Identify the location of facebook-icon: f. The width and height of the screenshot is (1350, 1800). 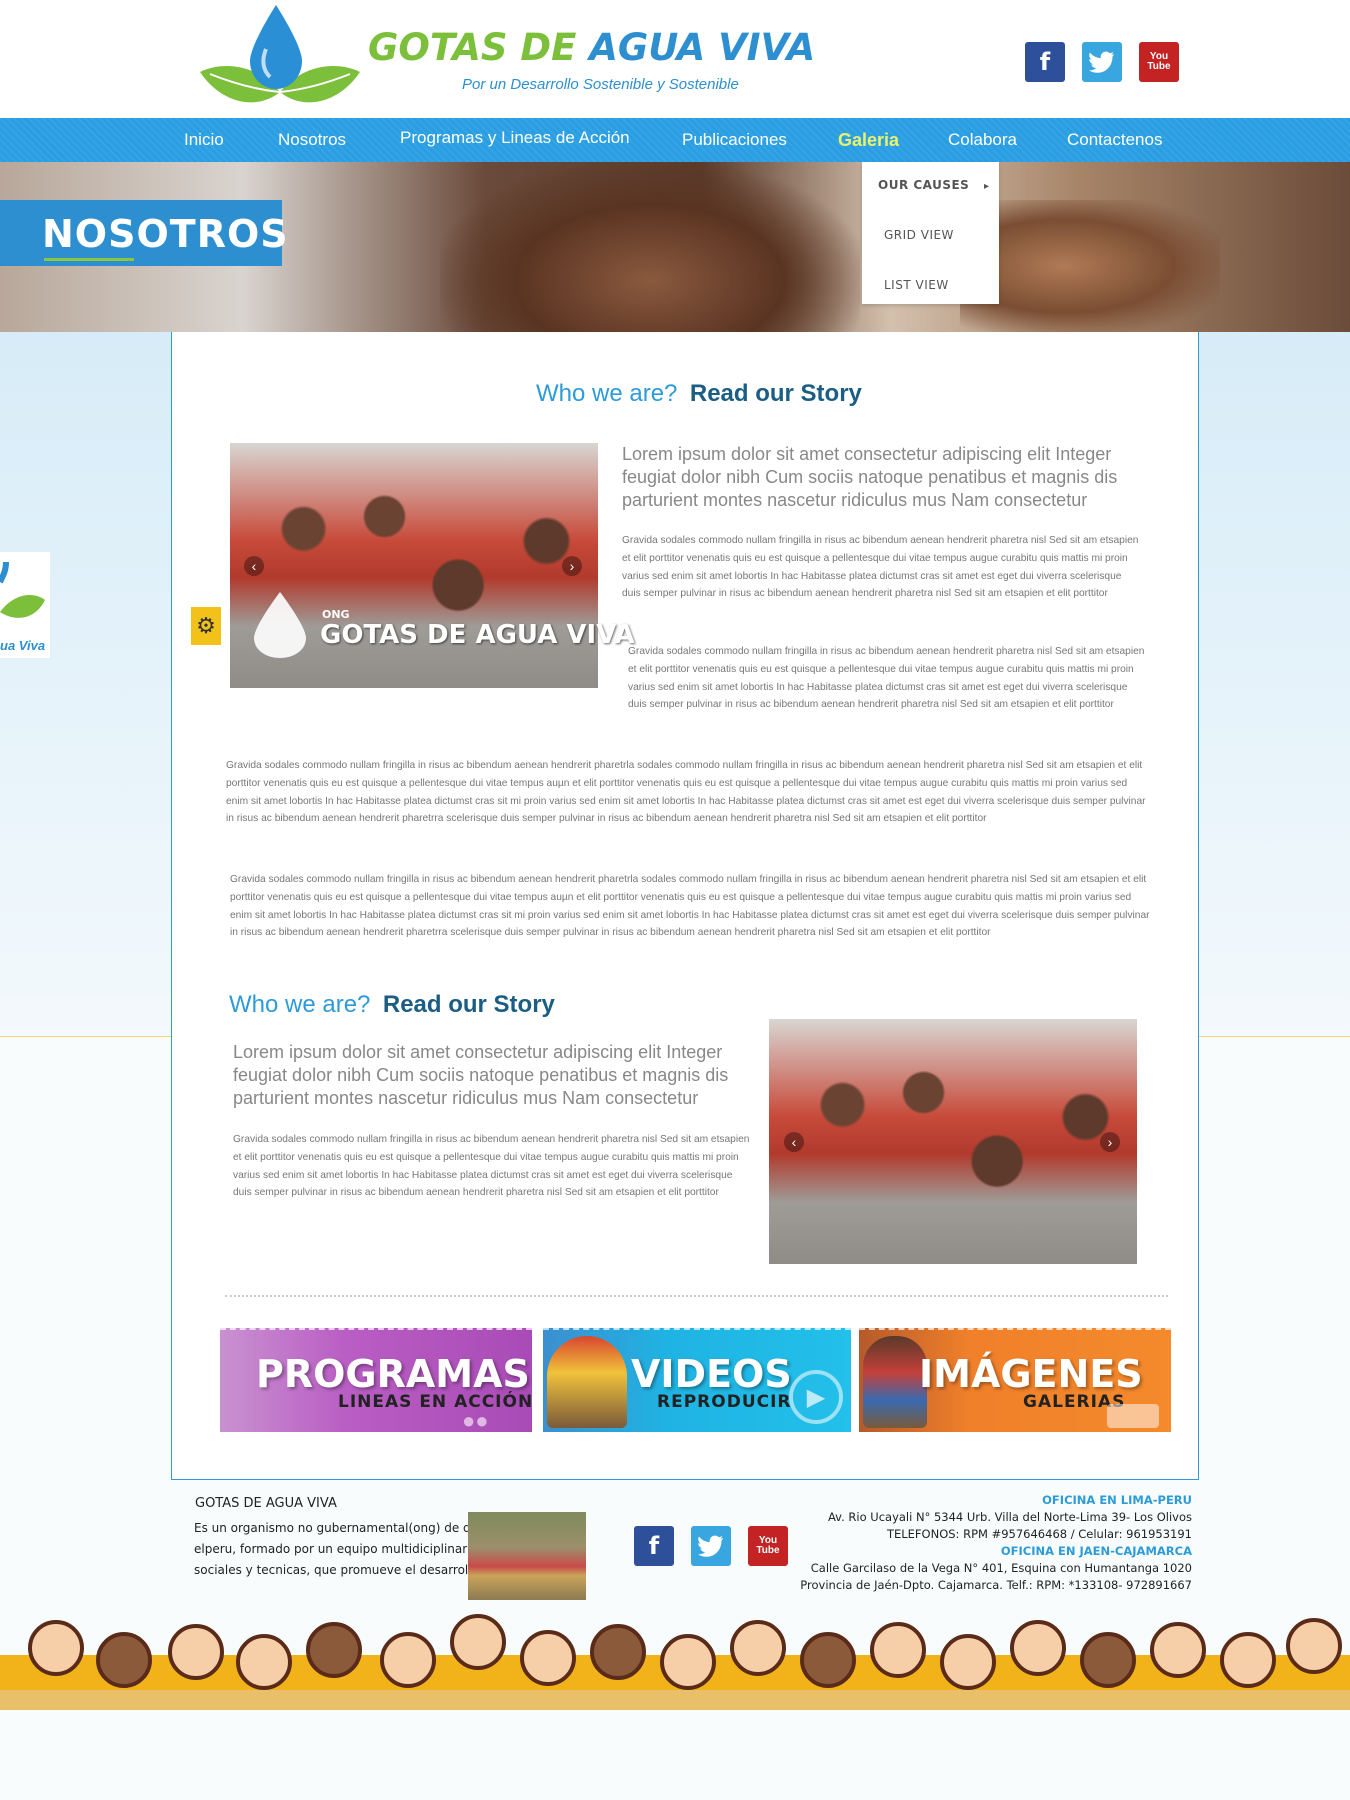
(1045, 62).